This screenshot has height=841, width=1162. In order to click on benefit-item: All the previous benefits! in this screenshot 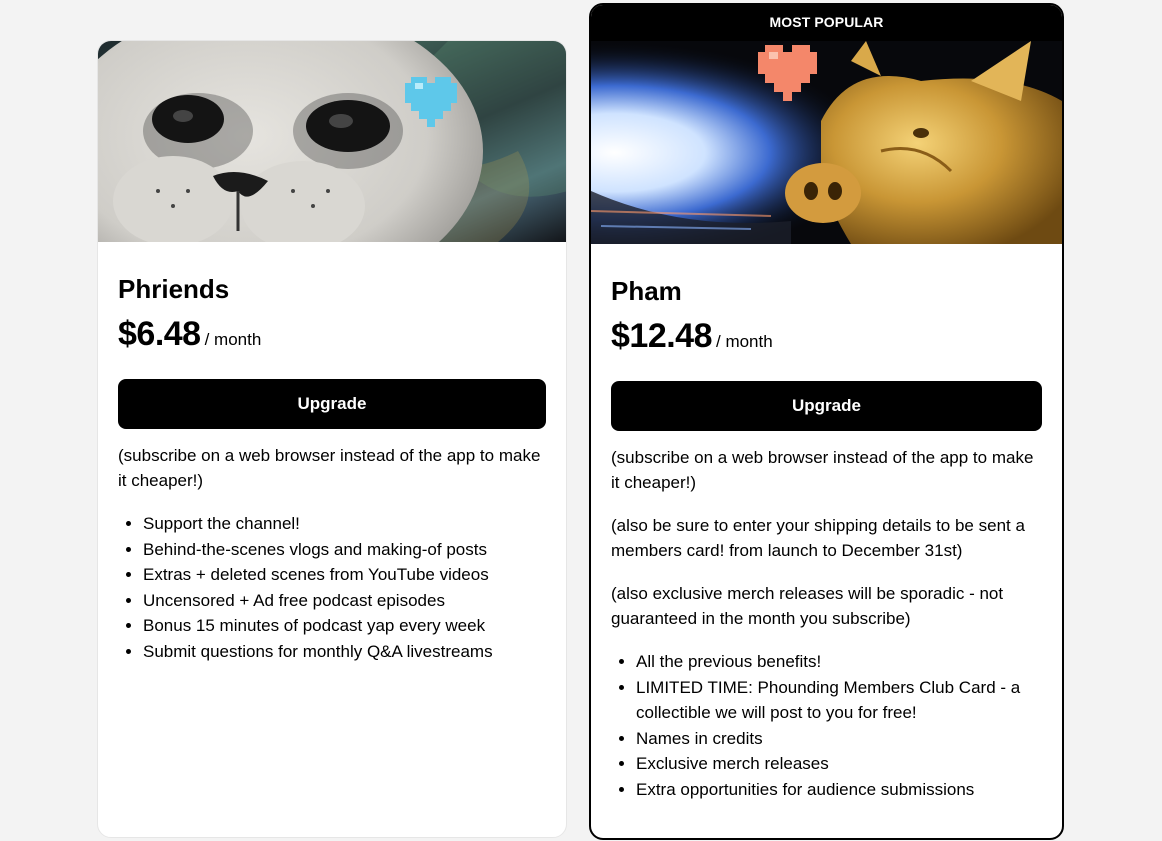, I will do `click(839, 662)`.